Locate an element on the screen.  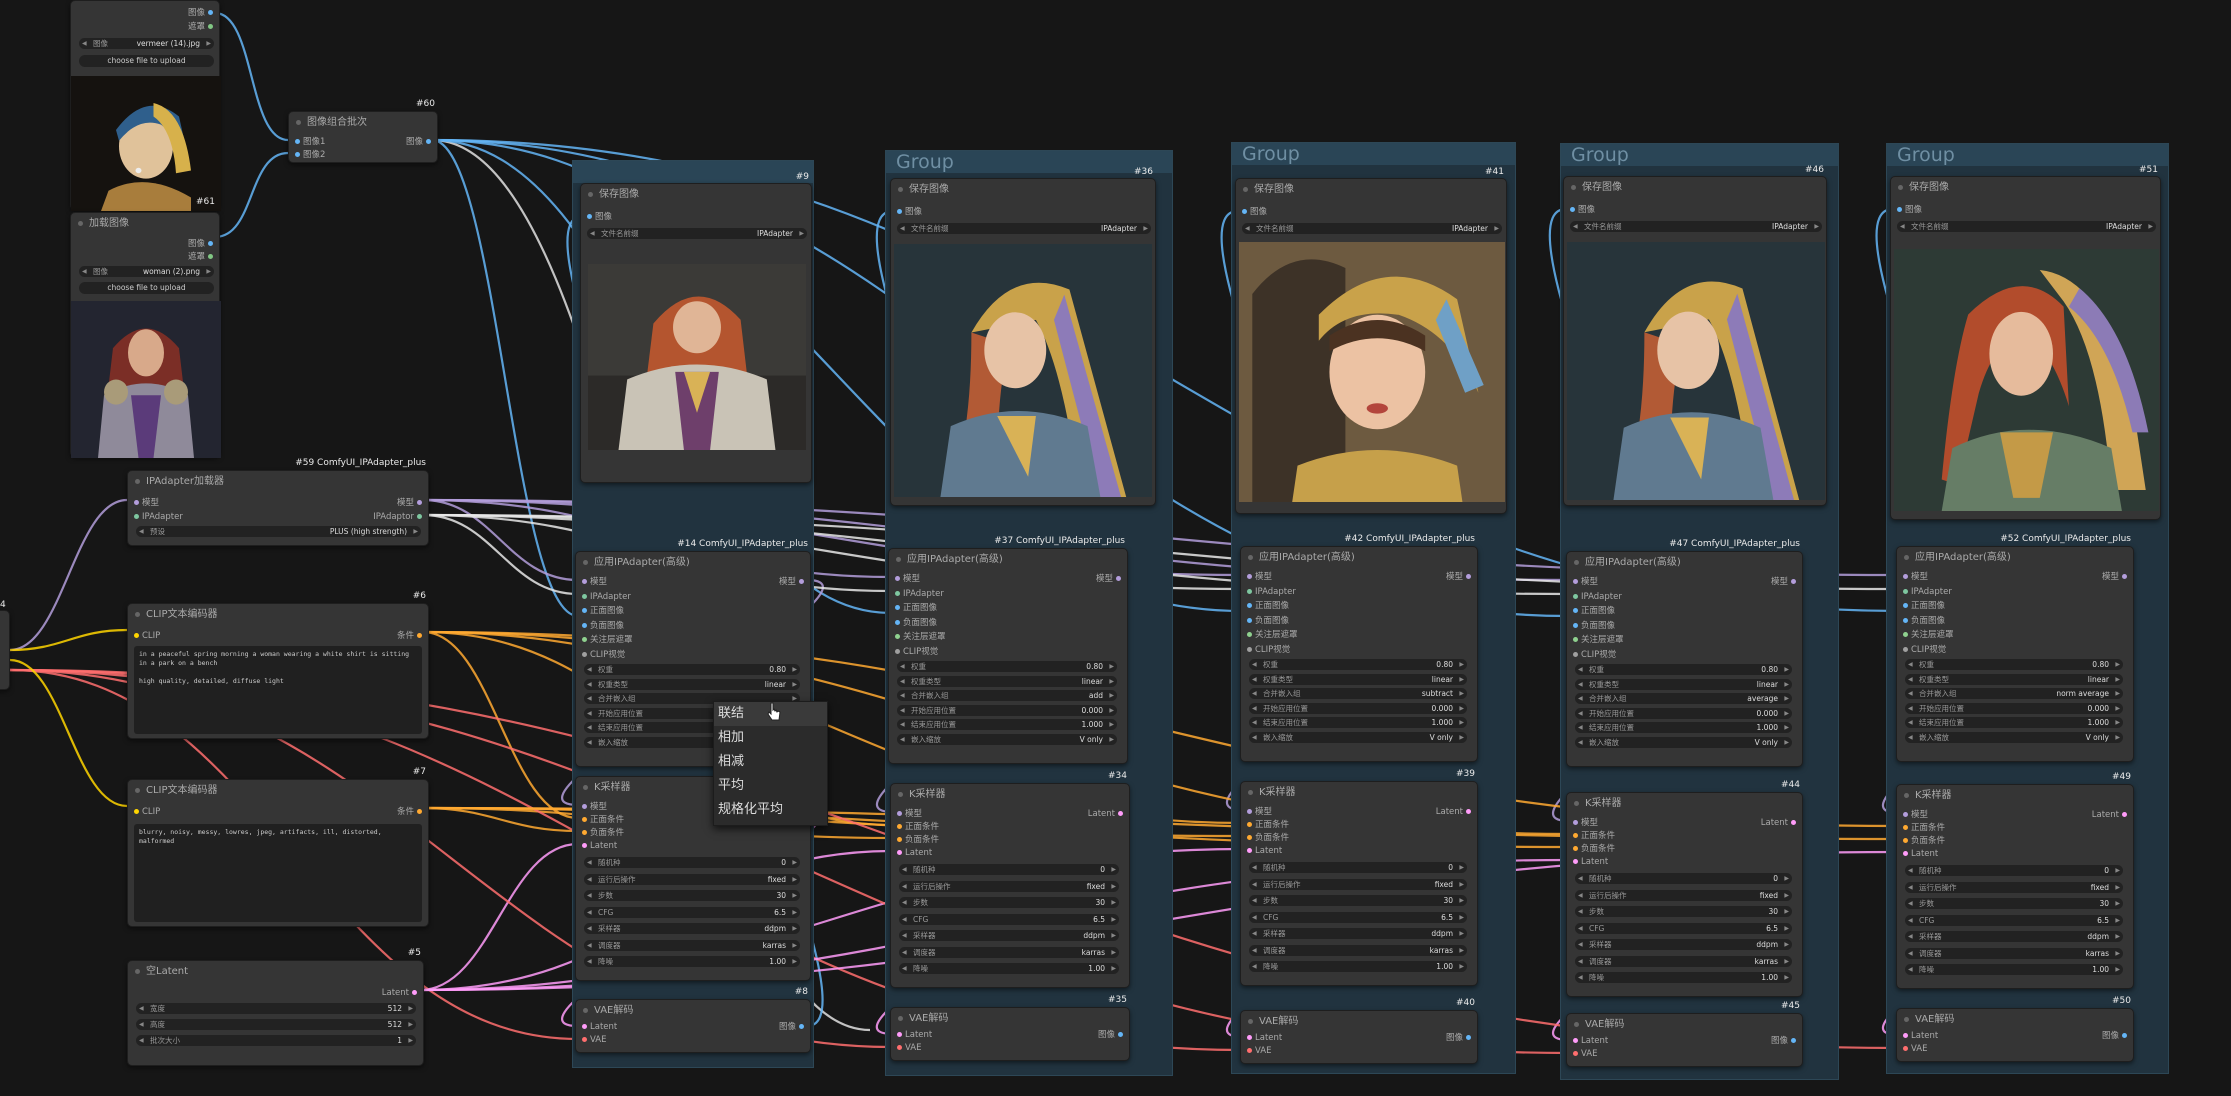
upload-button: choose file to upload is located at coordinates (146, 288).